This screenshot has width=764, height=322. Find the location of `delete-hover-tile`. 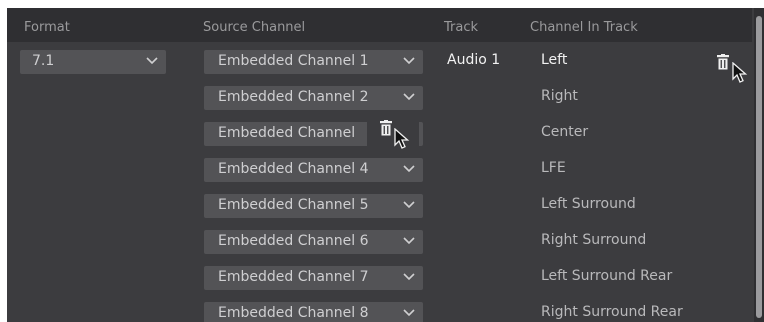

delete-hover-tile is located at coordinates (393, 133).